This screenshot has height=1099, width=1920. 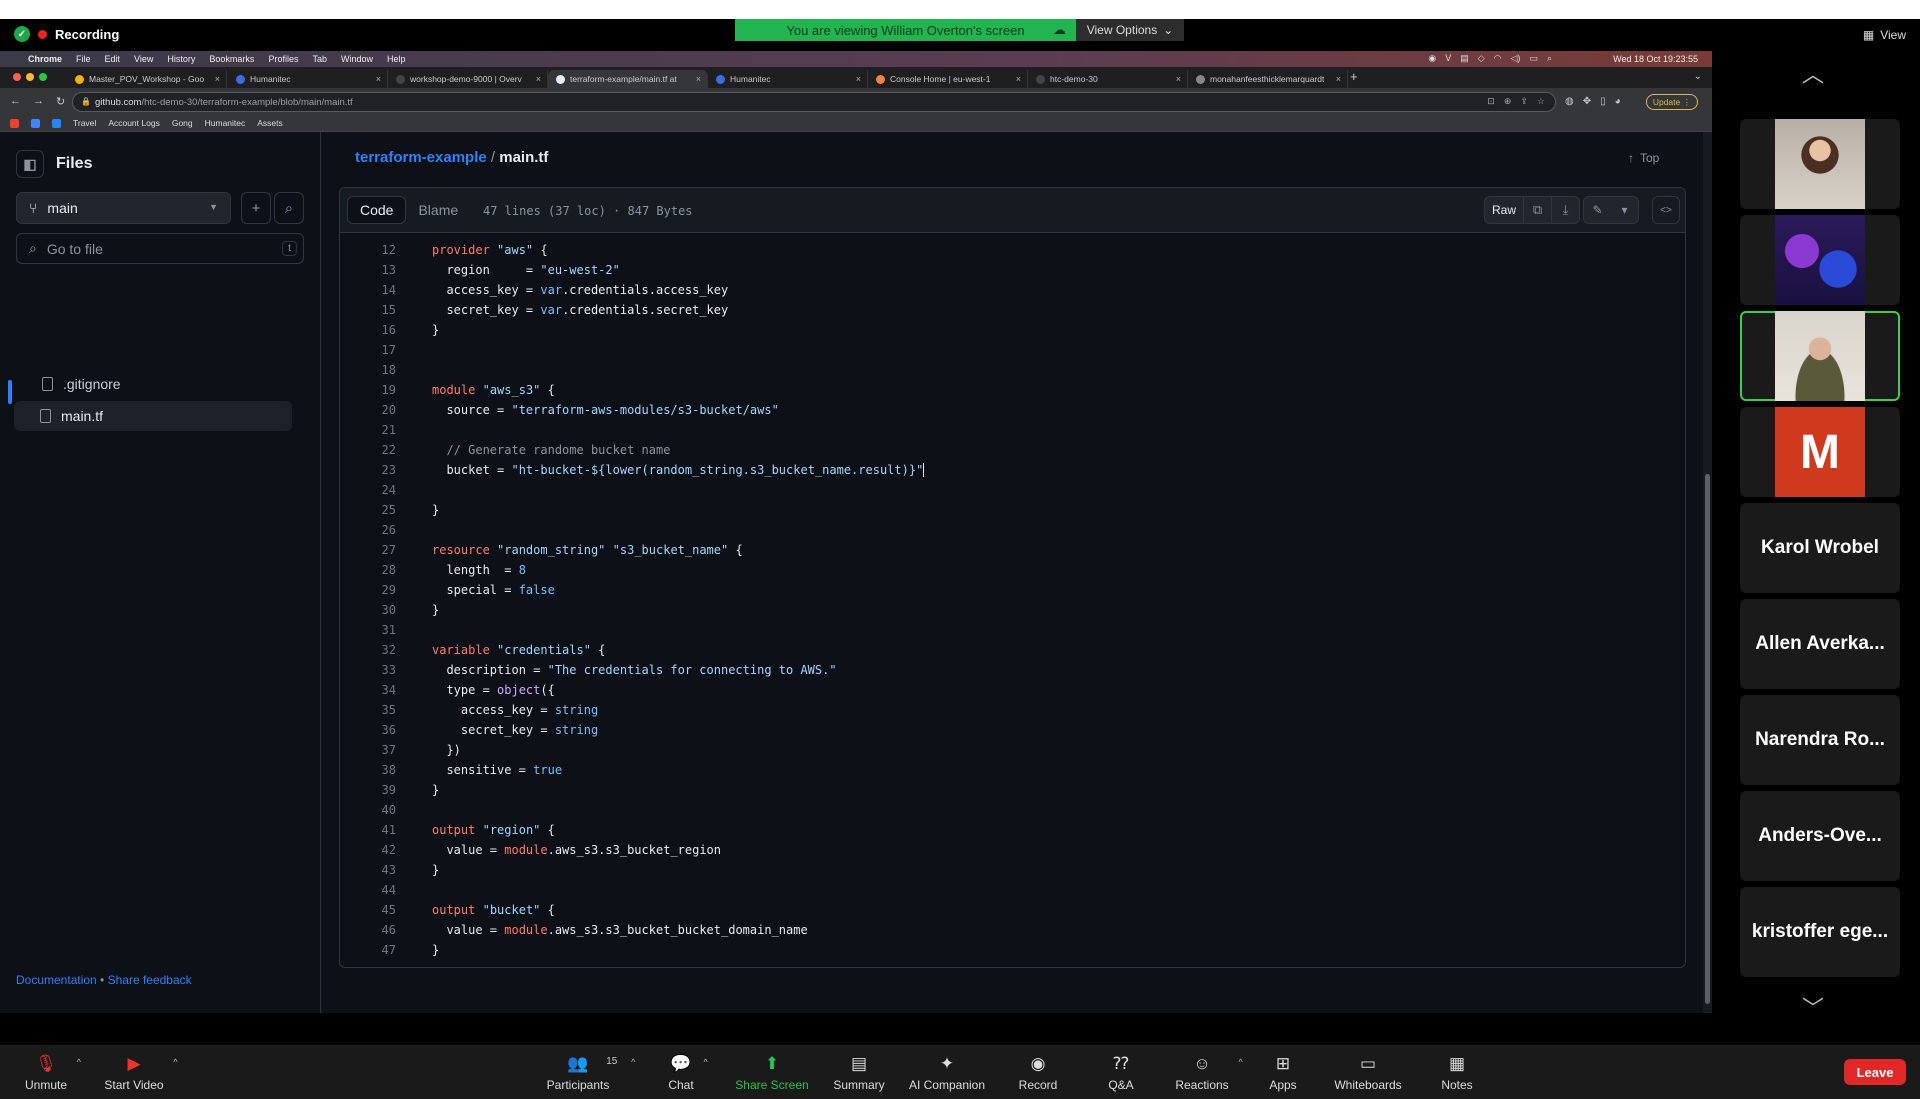 What do you see at coordinates (368, 750) in the screenshot?
I see `line-number: 37` at bounding box center [368, 750].